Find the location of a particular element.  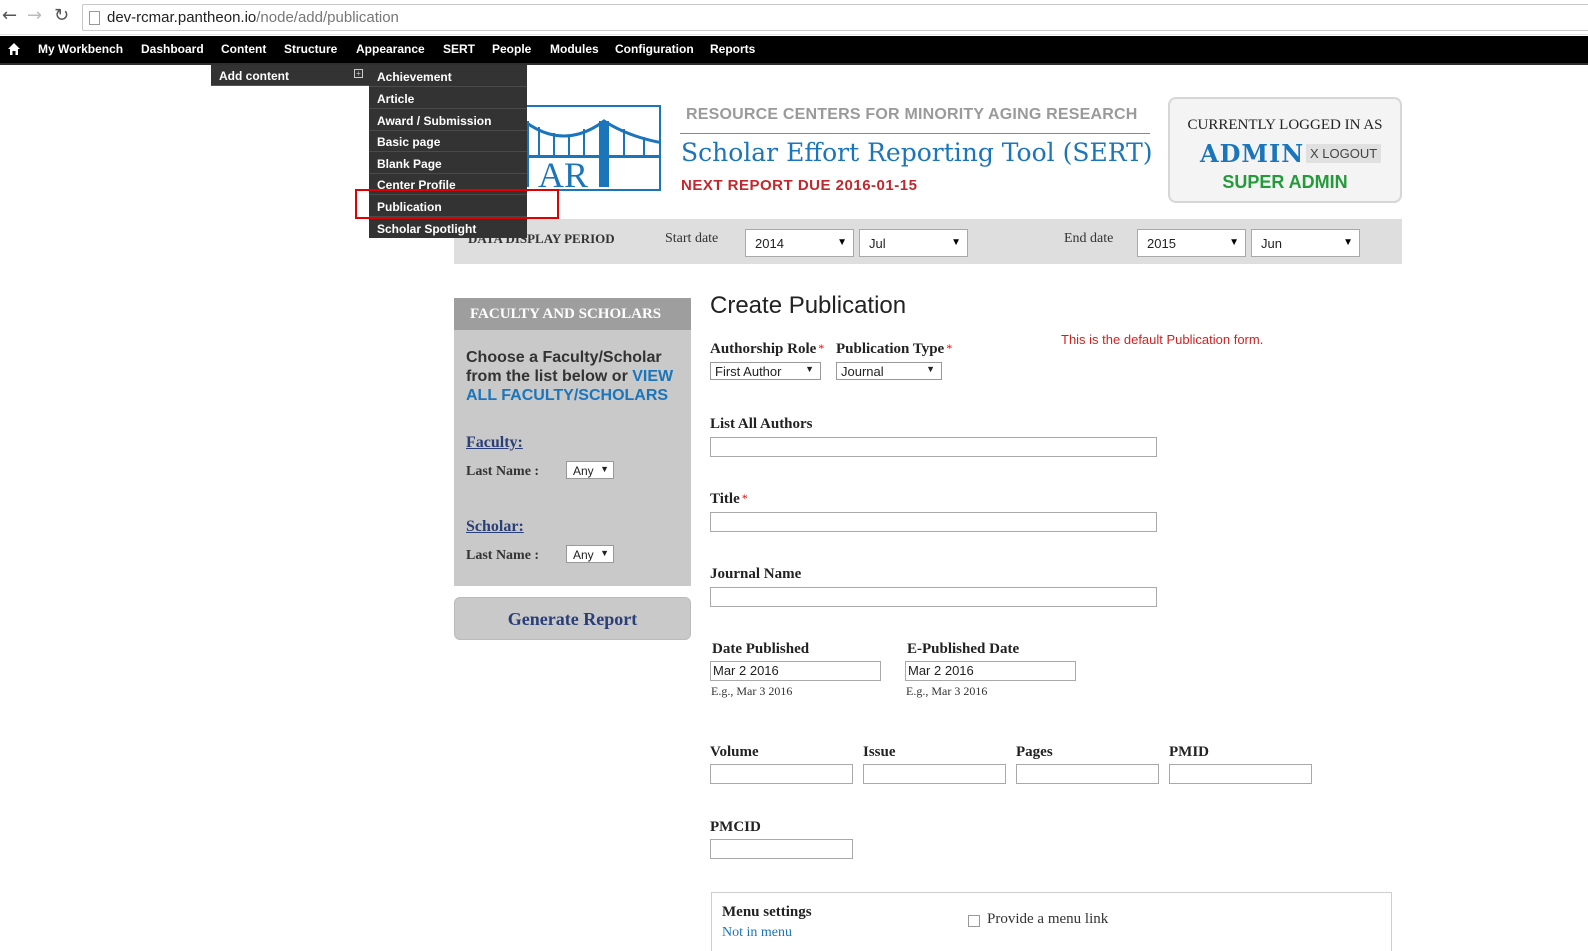

provide-menu-link-checkbox is located at coordinates (974, 921).